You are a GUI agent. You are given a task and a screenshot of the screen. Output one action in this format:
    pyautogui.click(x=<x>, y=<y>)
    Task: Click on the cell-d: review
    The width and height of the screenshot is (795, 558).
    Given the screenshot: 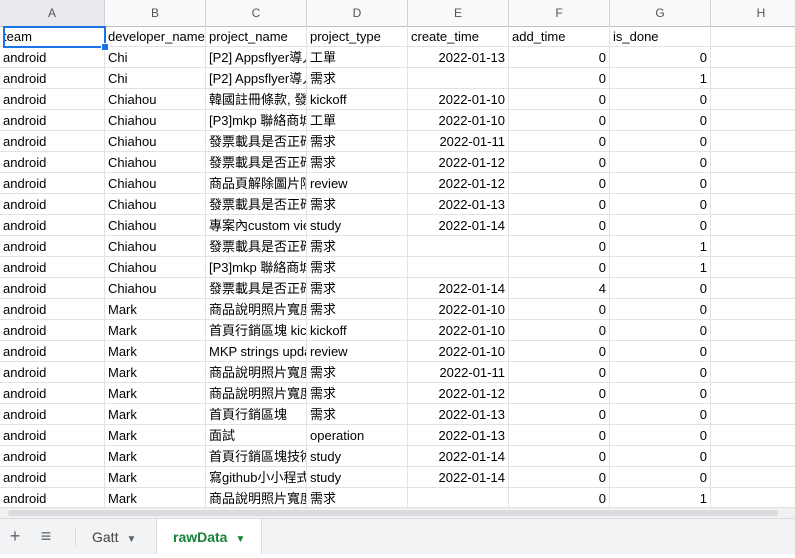 What is the action you would take?
    pyautogui.click(x=357, y=351)
    